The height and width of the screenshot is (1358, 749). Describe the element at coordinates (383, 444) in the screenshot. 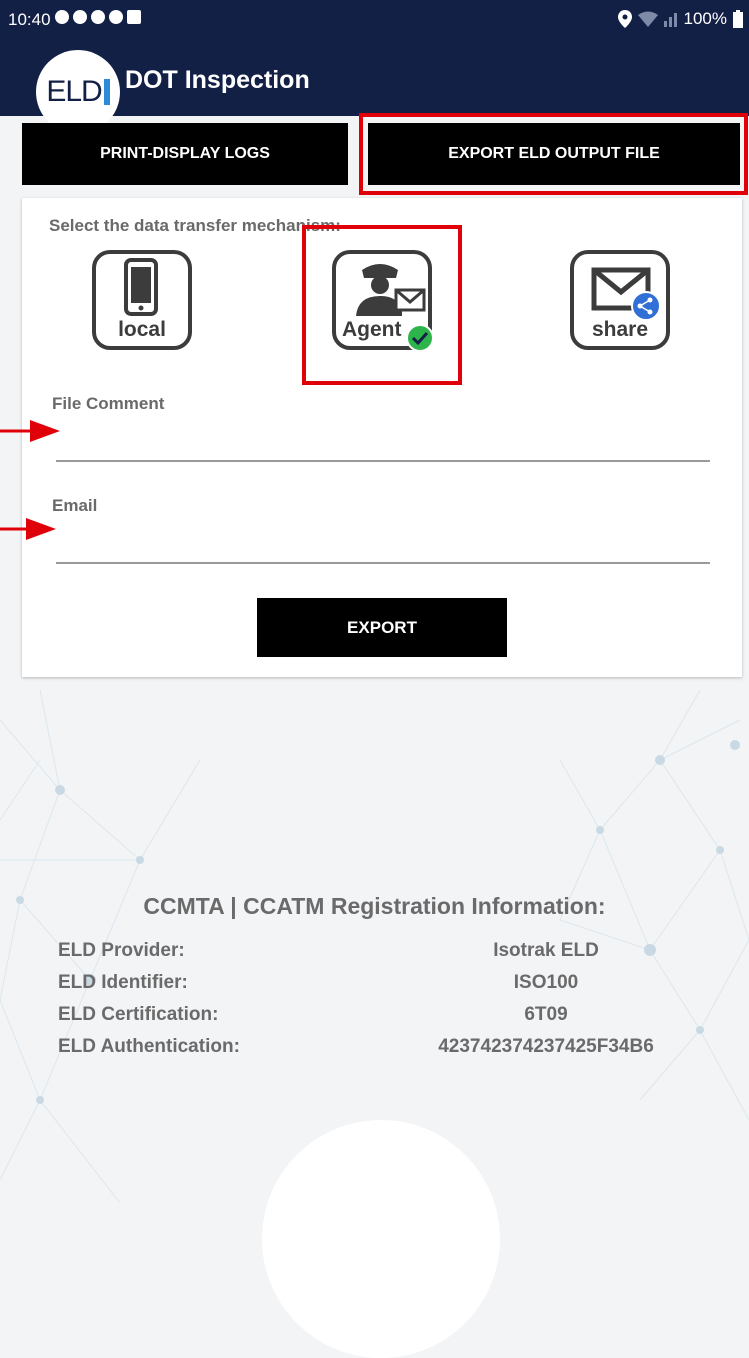

I see `file-comment-field` at that location.